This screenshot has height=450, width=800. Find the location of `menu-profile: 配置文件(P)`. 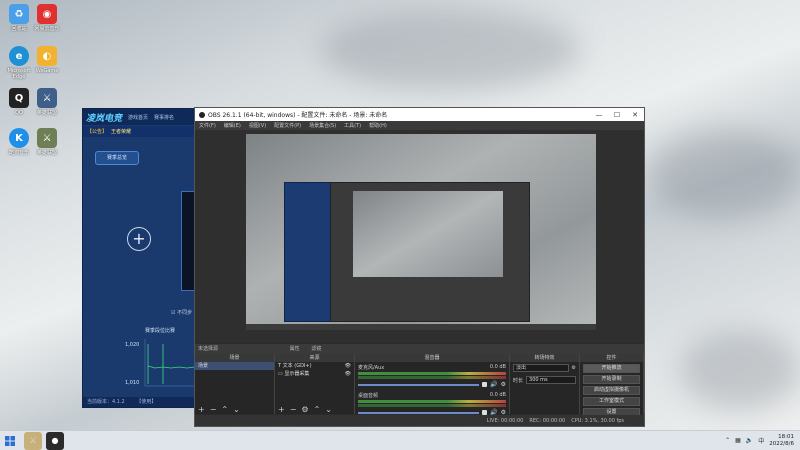

menu-profile: 配置文件(P) is located at coordinates (287, 125).